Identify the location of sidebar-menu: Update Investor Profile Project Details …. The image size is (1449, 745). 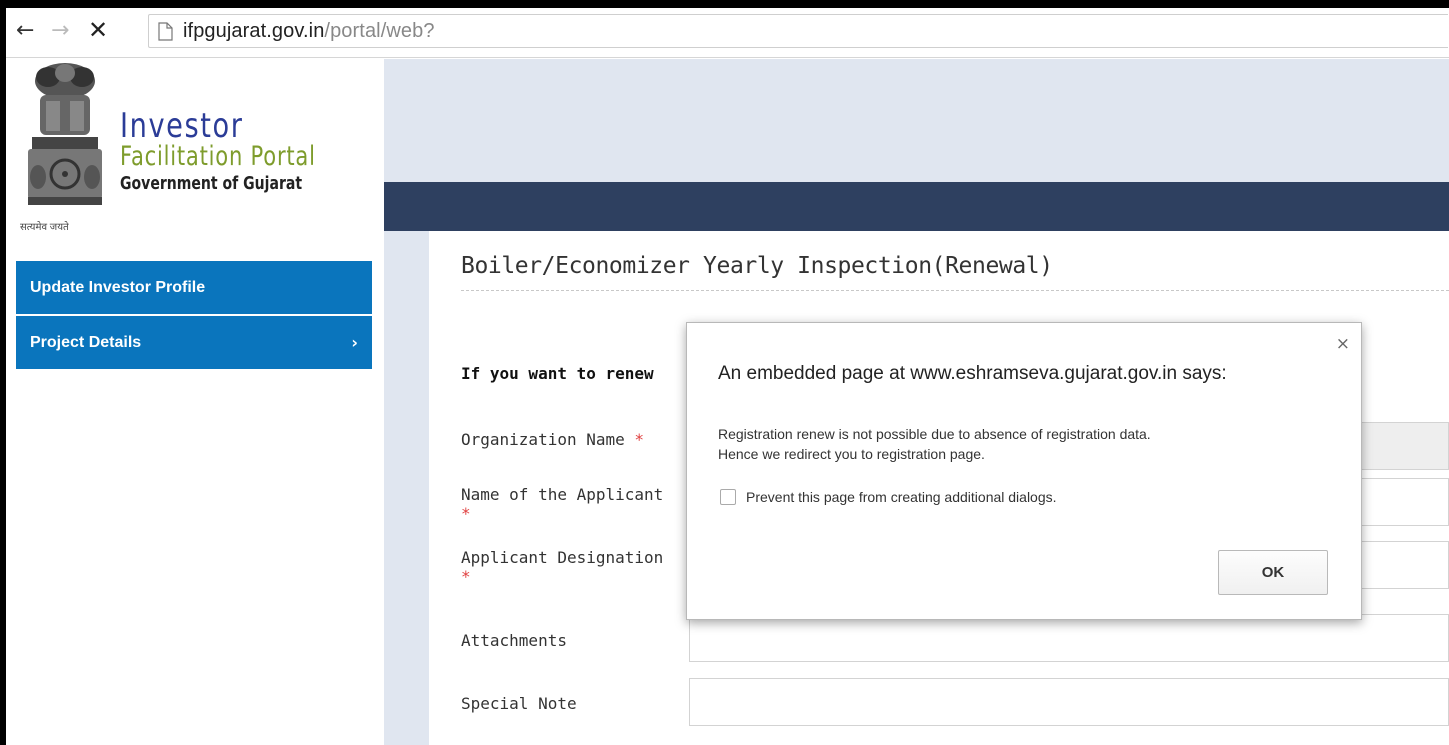
(194, 316).